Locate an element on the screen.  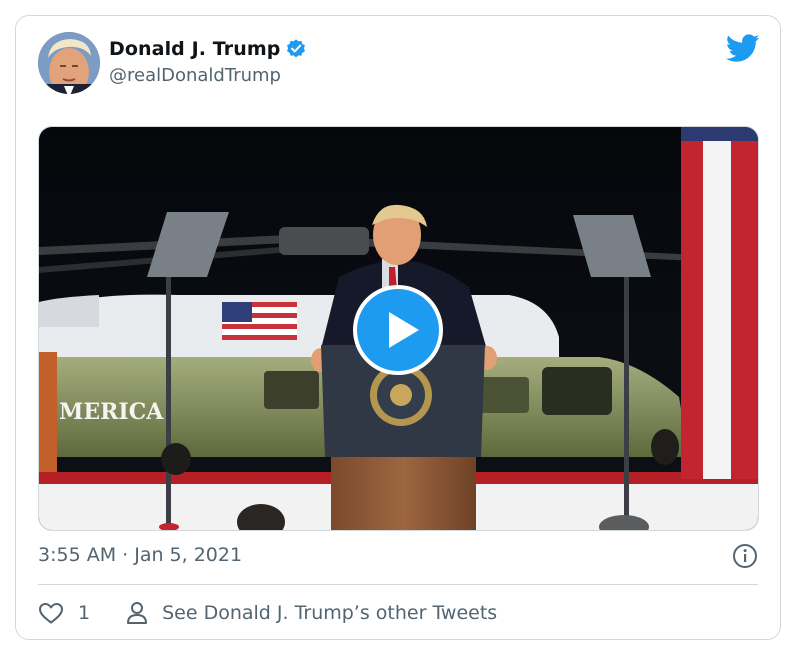
verified-badge-icon is located at coordinates (296, 49).